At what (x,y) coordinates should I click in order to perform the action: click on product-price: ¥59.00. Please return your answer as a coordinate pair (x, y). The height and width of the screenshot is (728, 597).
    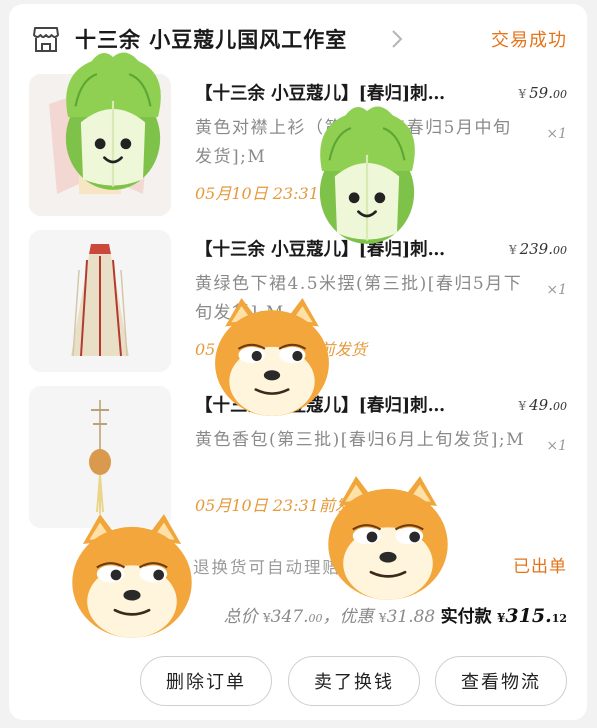
    Looking at the image, I should click on (543, 93).